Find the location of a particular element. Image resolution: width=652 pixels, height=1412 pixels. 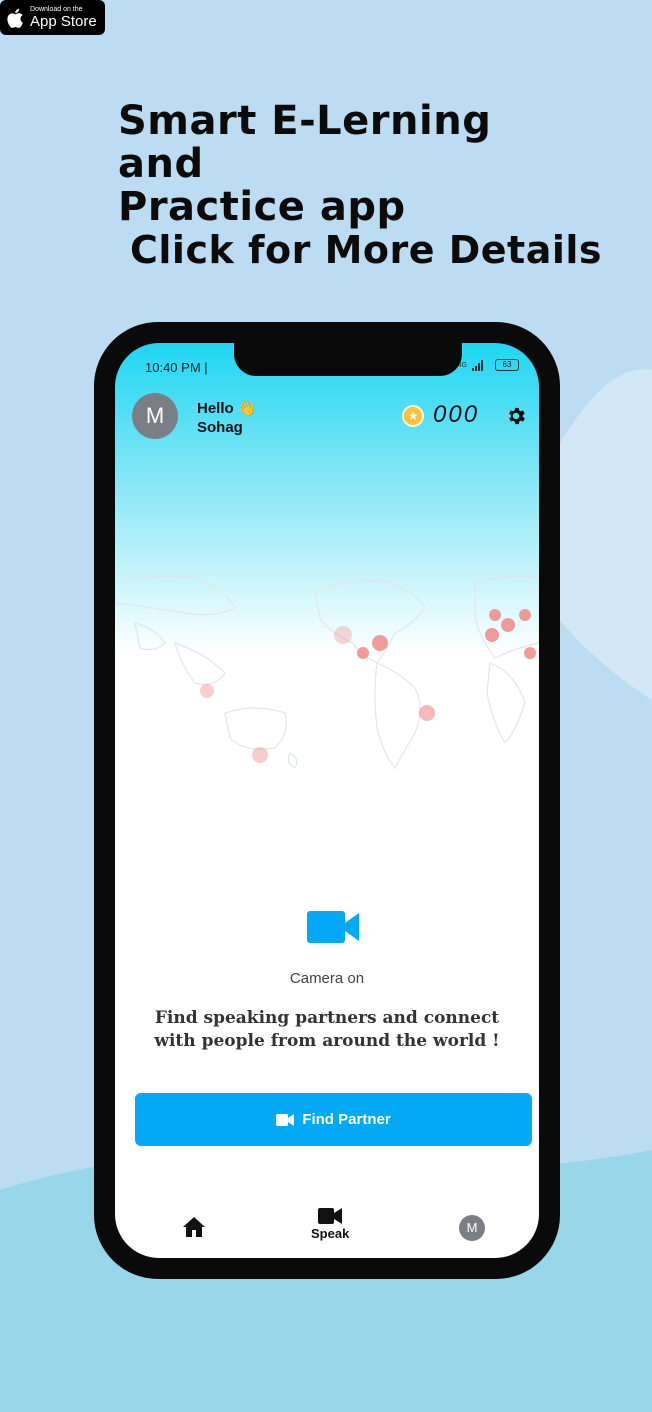

find-partner-label: Find Partner is located at coordinates (346, 1119).